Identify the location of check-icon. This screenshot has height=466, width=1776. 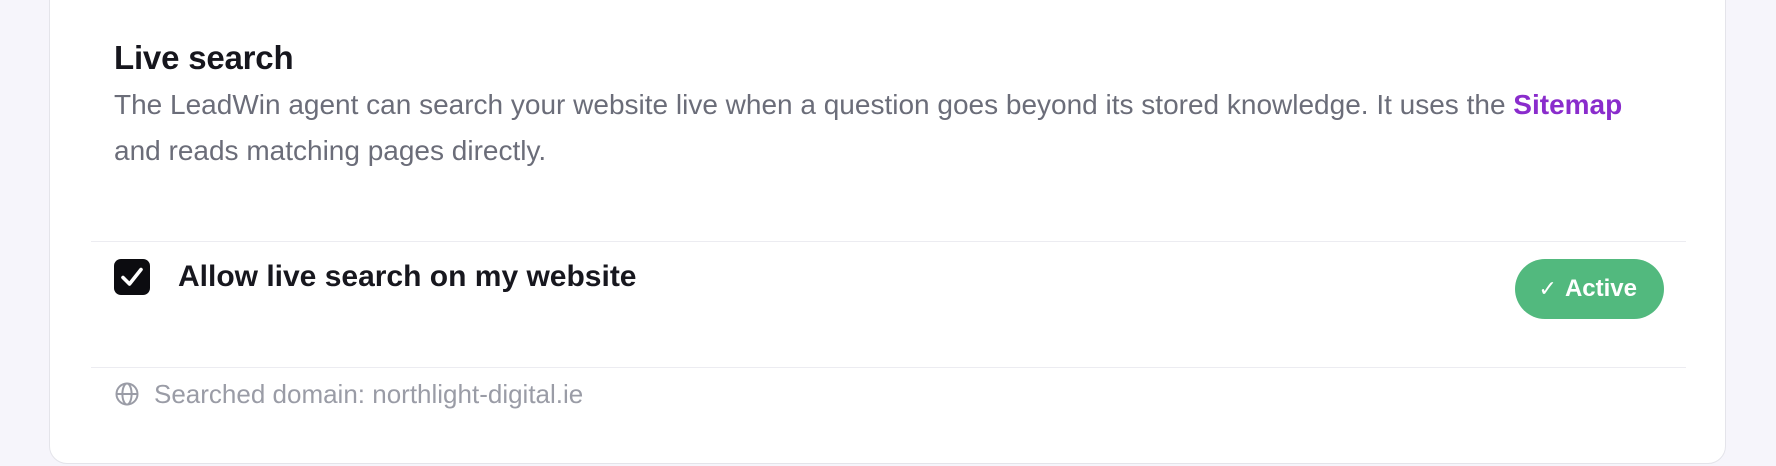
(132, 276).